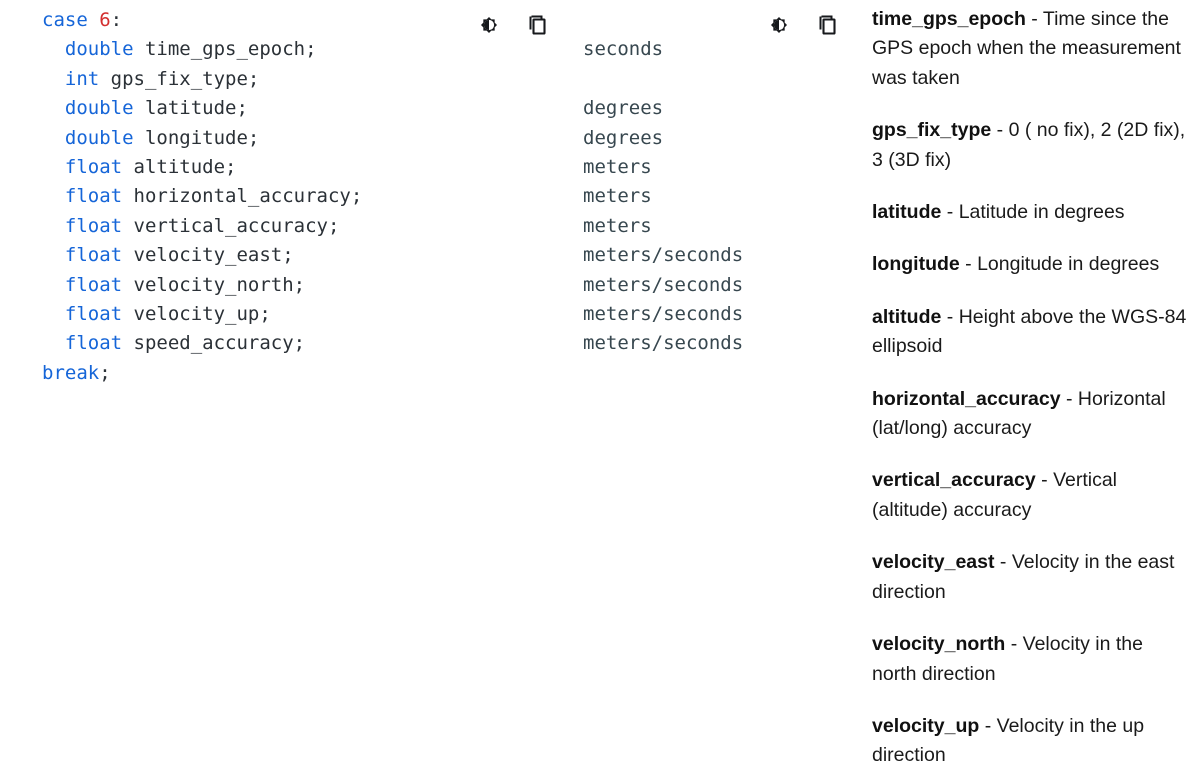 The image size is (1200, 772). What do you see at coordinates (513, 25) in the screenshot?
I see `code-toolbar` at bounding box center [513, 25].